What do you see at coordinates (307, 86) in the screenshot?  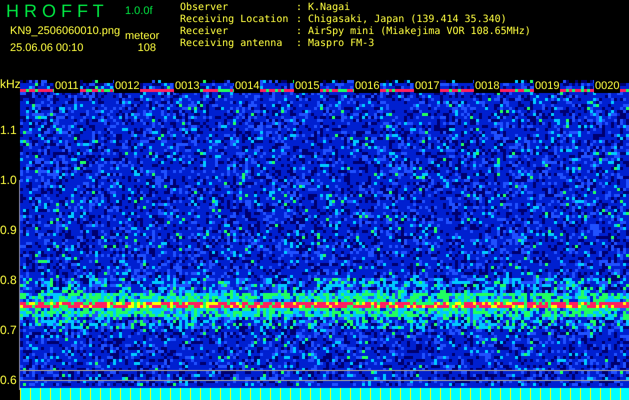 I see `time-label: 0015` at bounding box center [307, 86].